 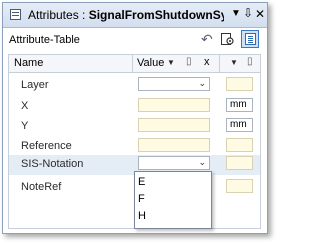 What do you see at coordinates (207, 62) in the screenshot?
I see `column-header-x: x` at bounding box center [207, 62].